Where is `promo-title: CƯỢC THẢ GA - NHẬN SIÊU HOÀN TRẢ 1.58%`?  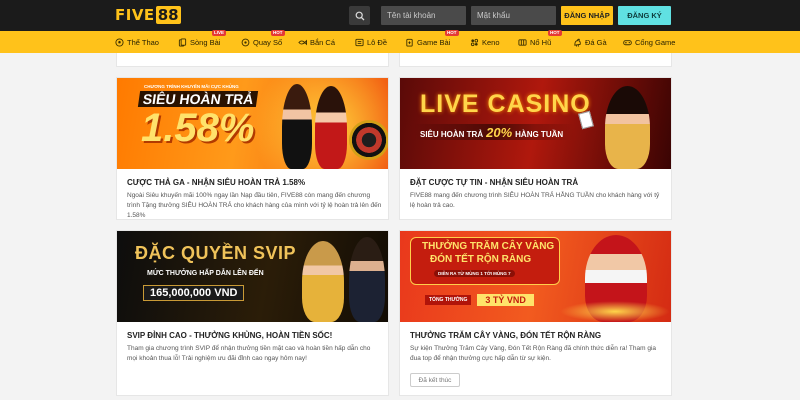 promo-title: CƯỢC THẢ GA - NHẬN SIÊU HOÀN TRẢ 1.58% is located at coordinates (216, 182).